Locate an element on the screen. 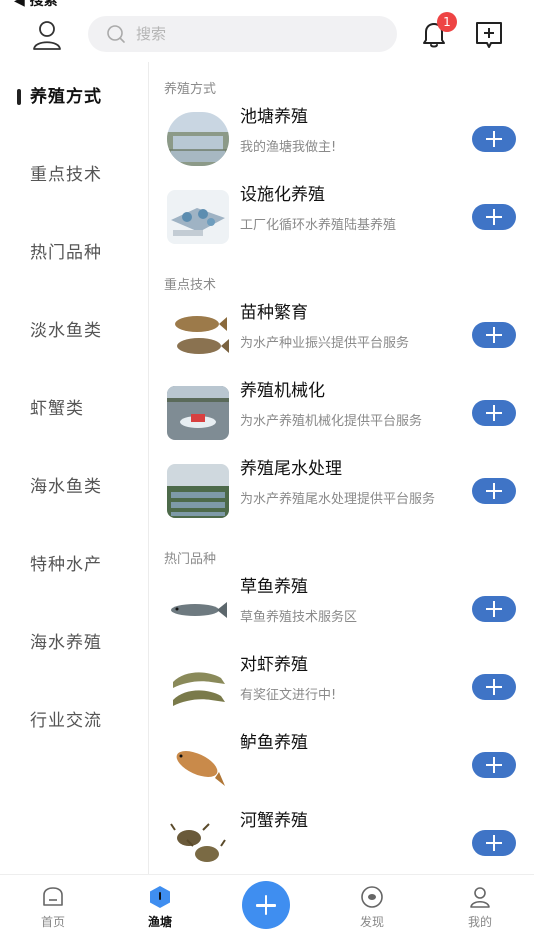 Image resolution: width=534 pixels, height=950 pixels. sidebar-item-industry-exchange: 行业交流 is located at coordinates (74, 721).